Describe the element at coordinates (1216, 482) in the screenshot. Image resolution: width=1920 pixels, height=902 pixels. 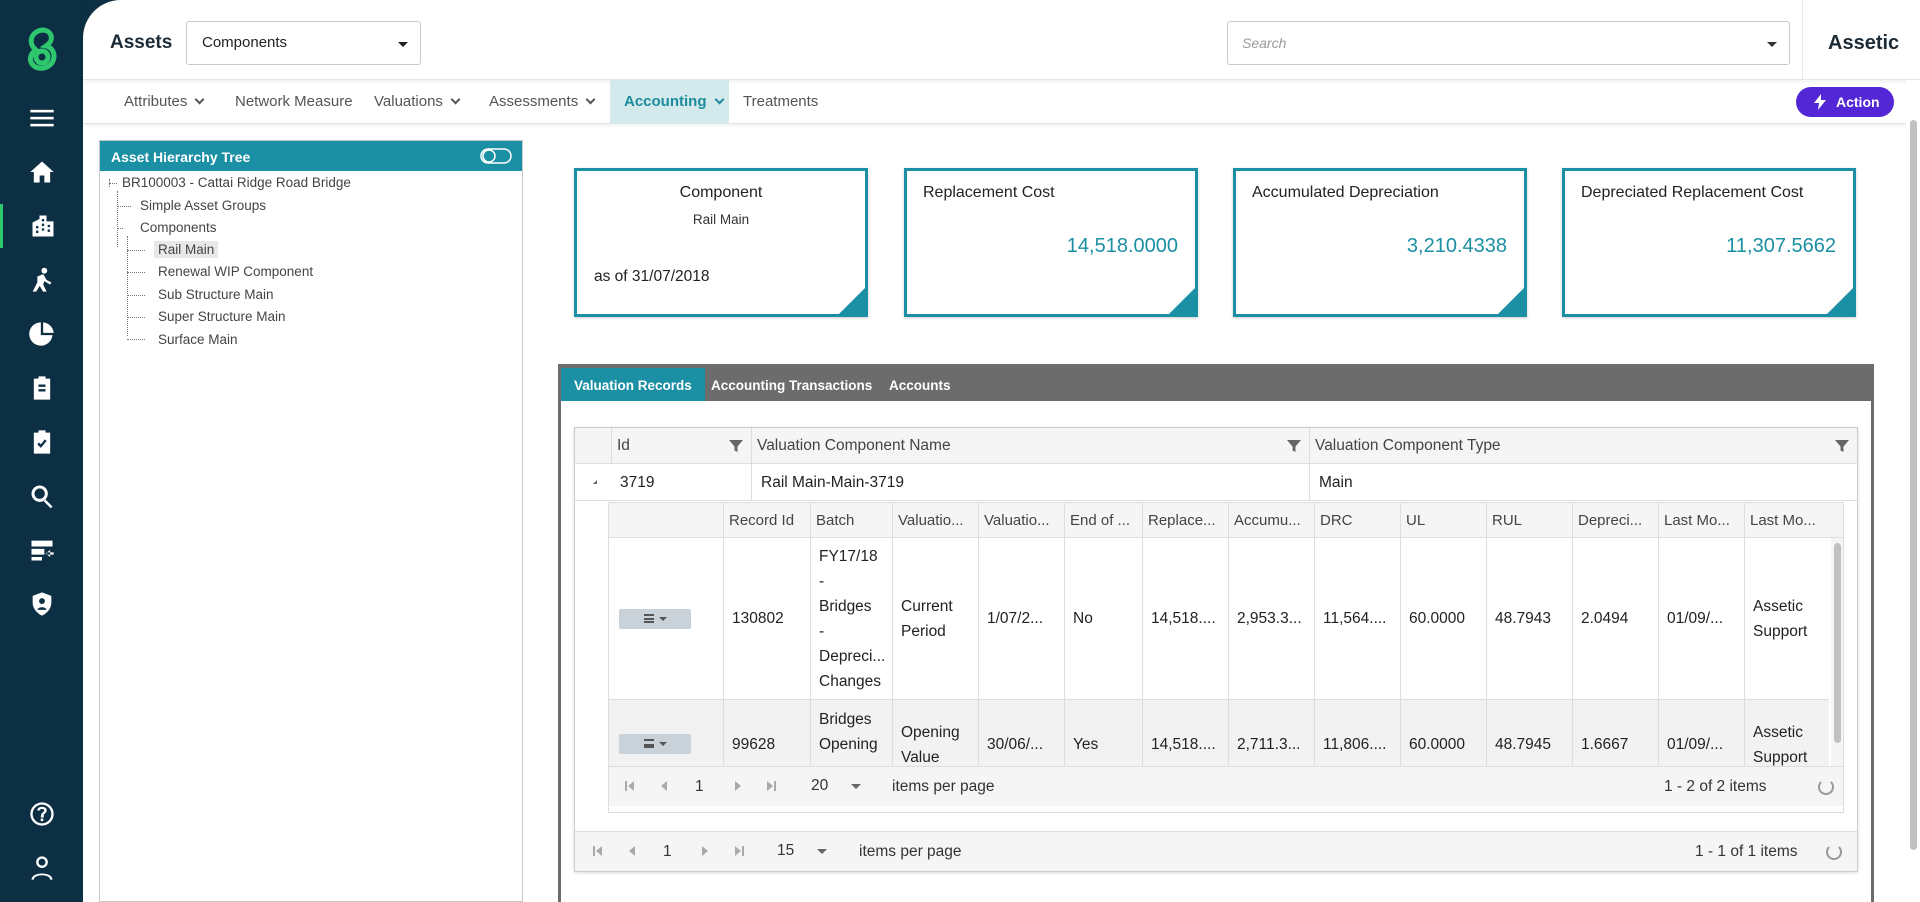
I see `table-row: 3719 Rail Main-Main-3719 Main` at that location.